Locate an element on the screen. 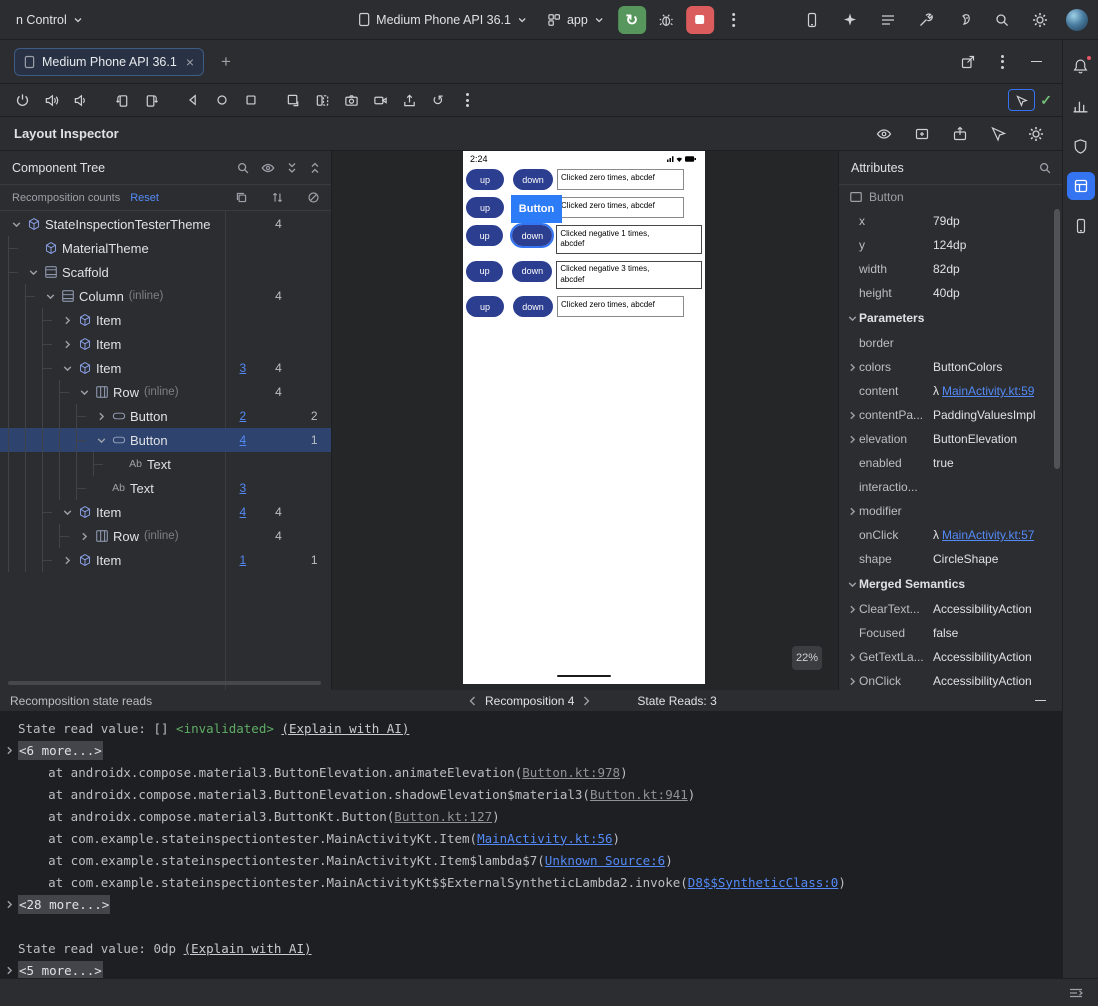 Image resolution: width=1098 pixels, height=1006 pixels. console-link: Button.kt:941 is located at coordinates (639, 794).